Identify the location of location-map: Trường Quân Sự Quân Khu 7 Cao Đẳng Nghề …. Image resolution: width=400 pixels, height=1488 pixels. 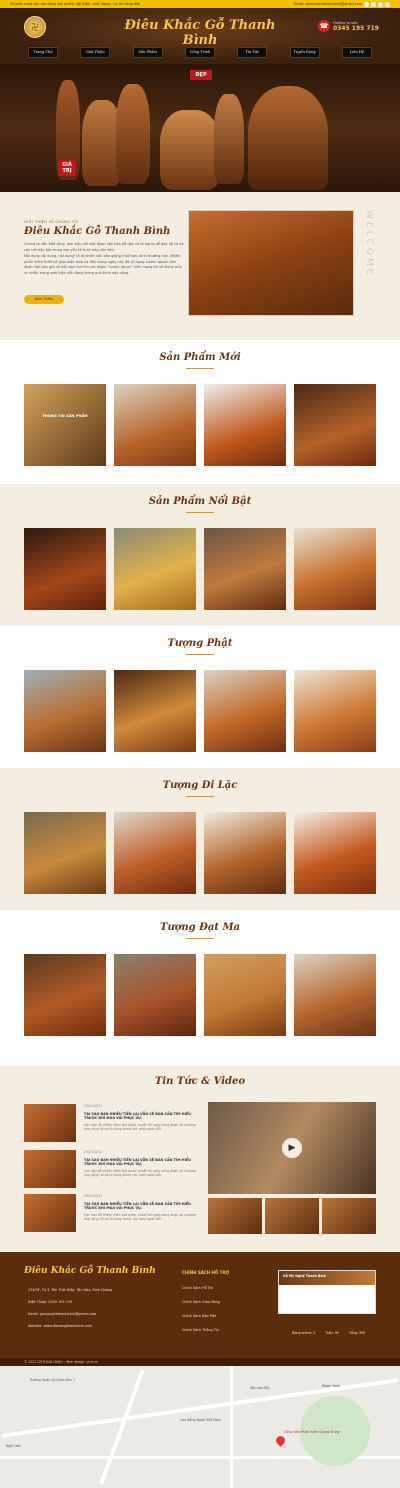
(200, 1427).